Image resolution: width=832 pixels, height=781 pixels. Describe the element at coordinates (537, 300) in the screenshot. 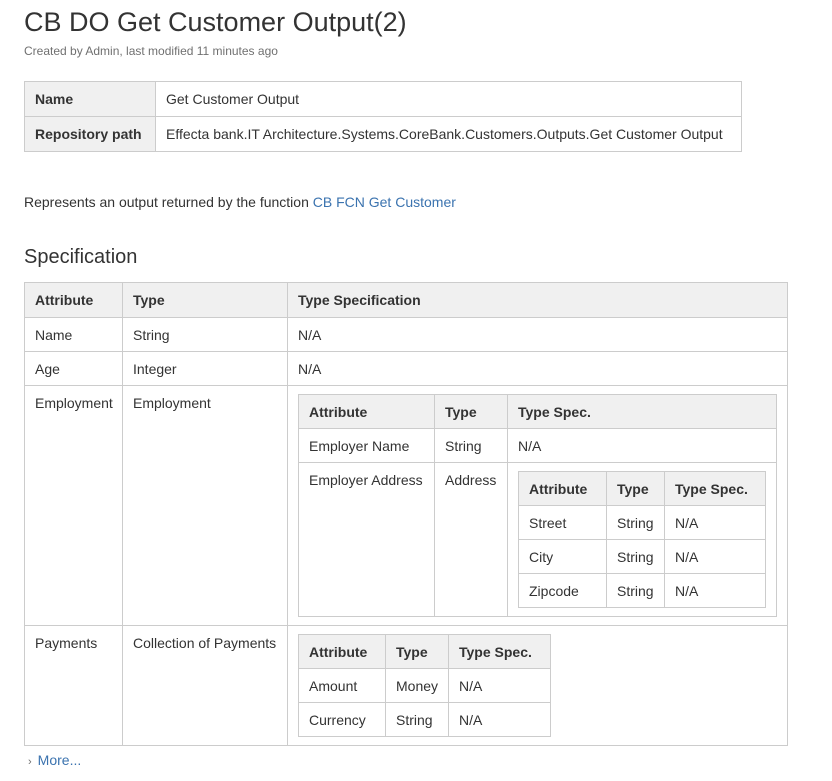

I see `column-header-type-specification: Type Specification` at that location.